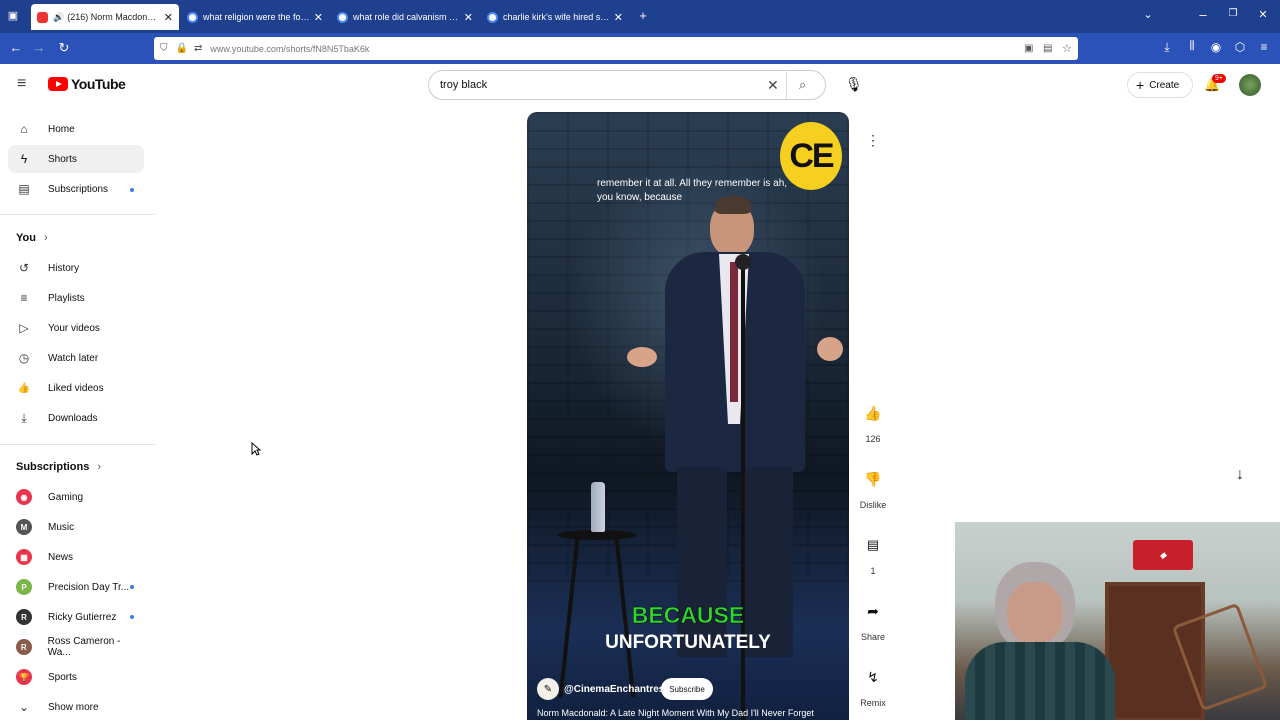 This screenshot has width=1280, height=721. What do you see at coordinates (76, 707) in the screenshot?
I see `sidebar-show-more: ⌄ Show more` at bounding box center [76, 707].